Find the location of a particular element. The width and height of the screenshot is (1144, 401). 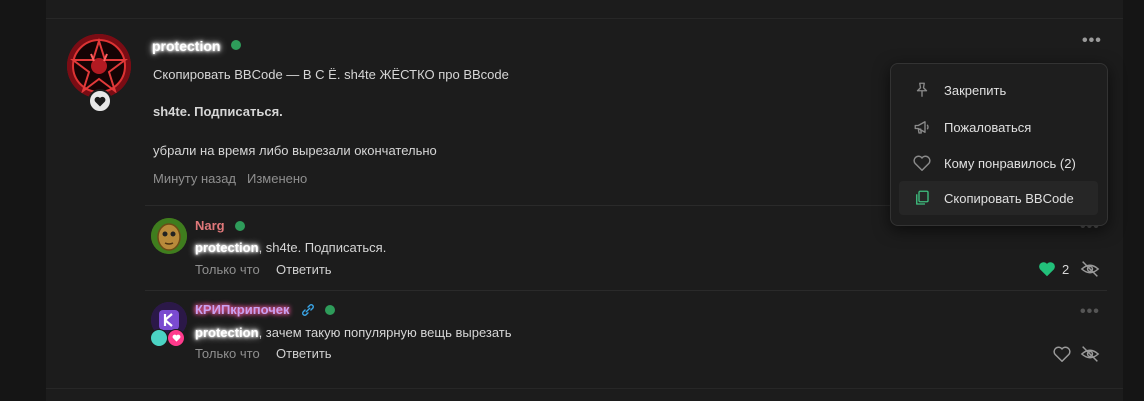

menu-item-label: Пожаловаться is located at coordinates (988, 127).